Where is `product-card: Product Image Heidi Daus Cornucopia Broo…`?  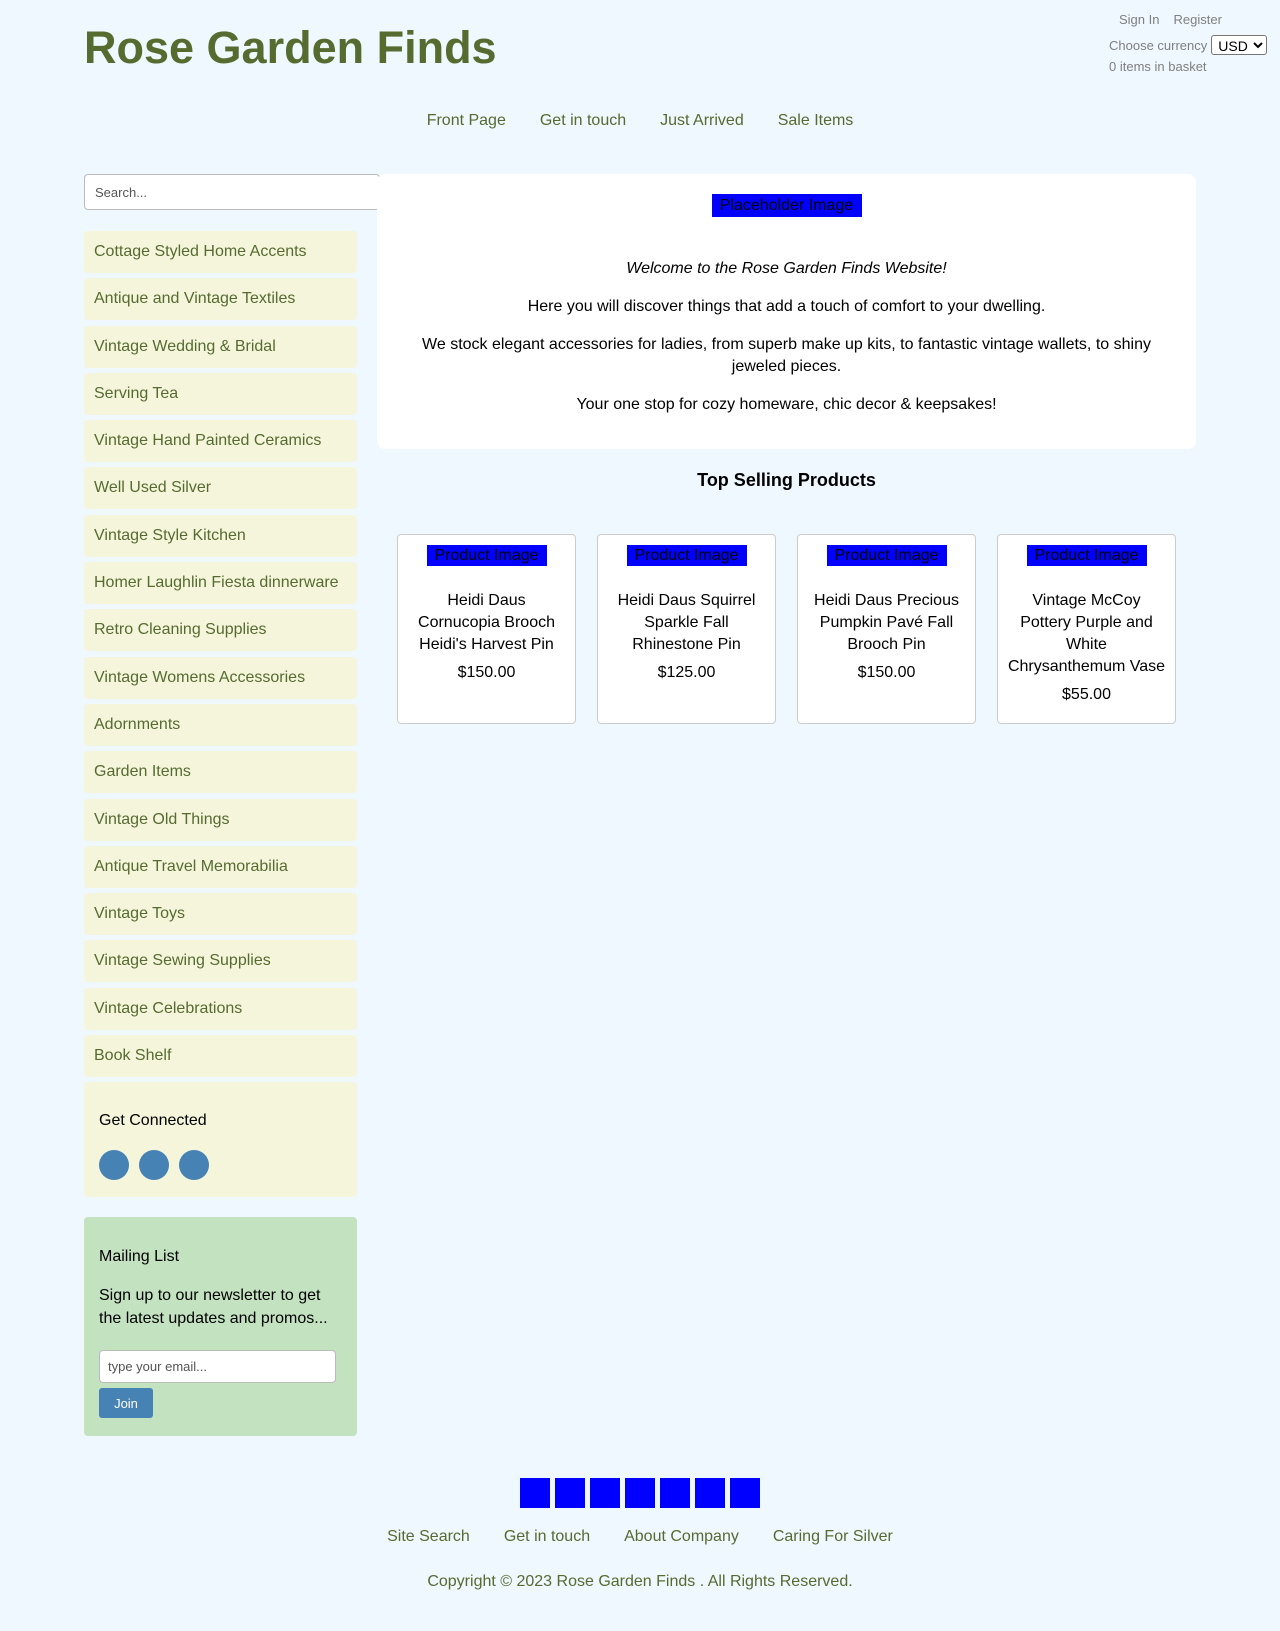 product-card: Product Image Heidi Daus Cornucopia Broo… is located at coordinates (486, 629).